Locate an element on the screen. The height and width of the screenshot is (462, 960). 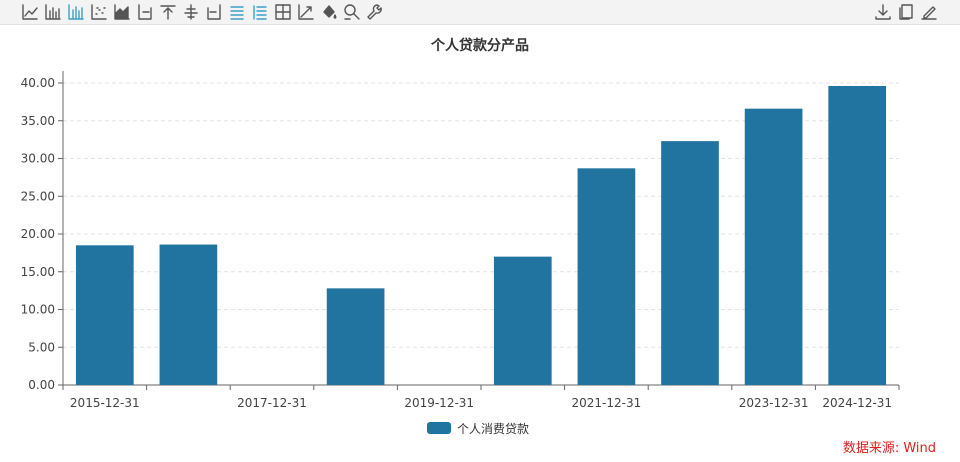
x-tick-label: 2024-12-31 is located at coordinates (857, 403).